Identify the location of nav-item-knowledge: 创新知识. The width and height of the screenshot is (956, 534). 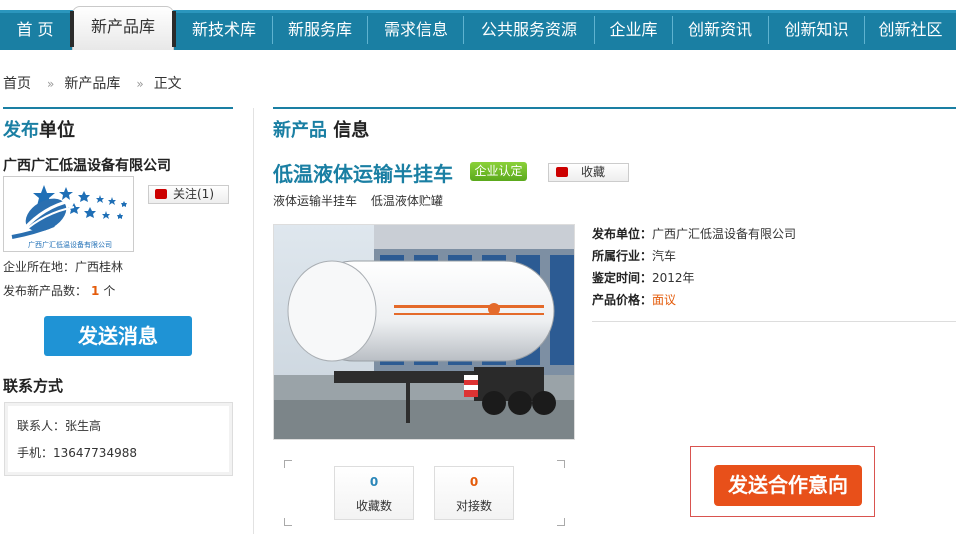
(816, 30).